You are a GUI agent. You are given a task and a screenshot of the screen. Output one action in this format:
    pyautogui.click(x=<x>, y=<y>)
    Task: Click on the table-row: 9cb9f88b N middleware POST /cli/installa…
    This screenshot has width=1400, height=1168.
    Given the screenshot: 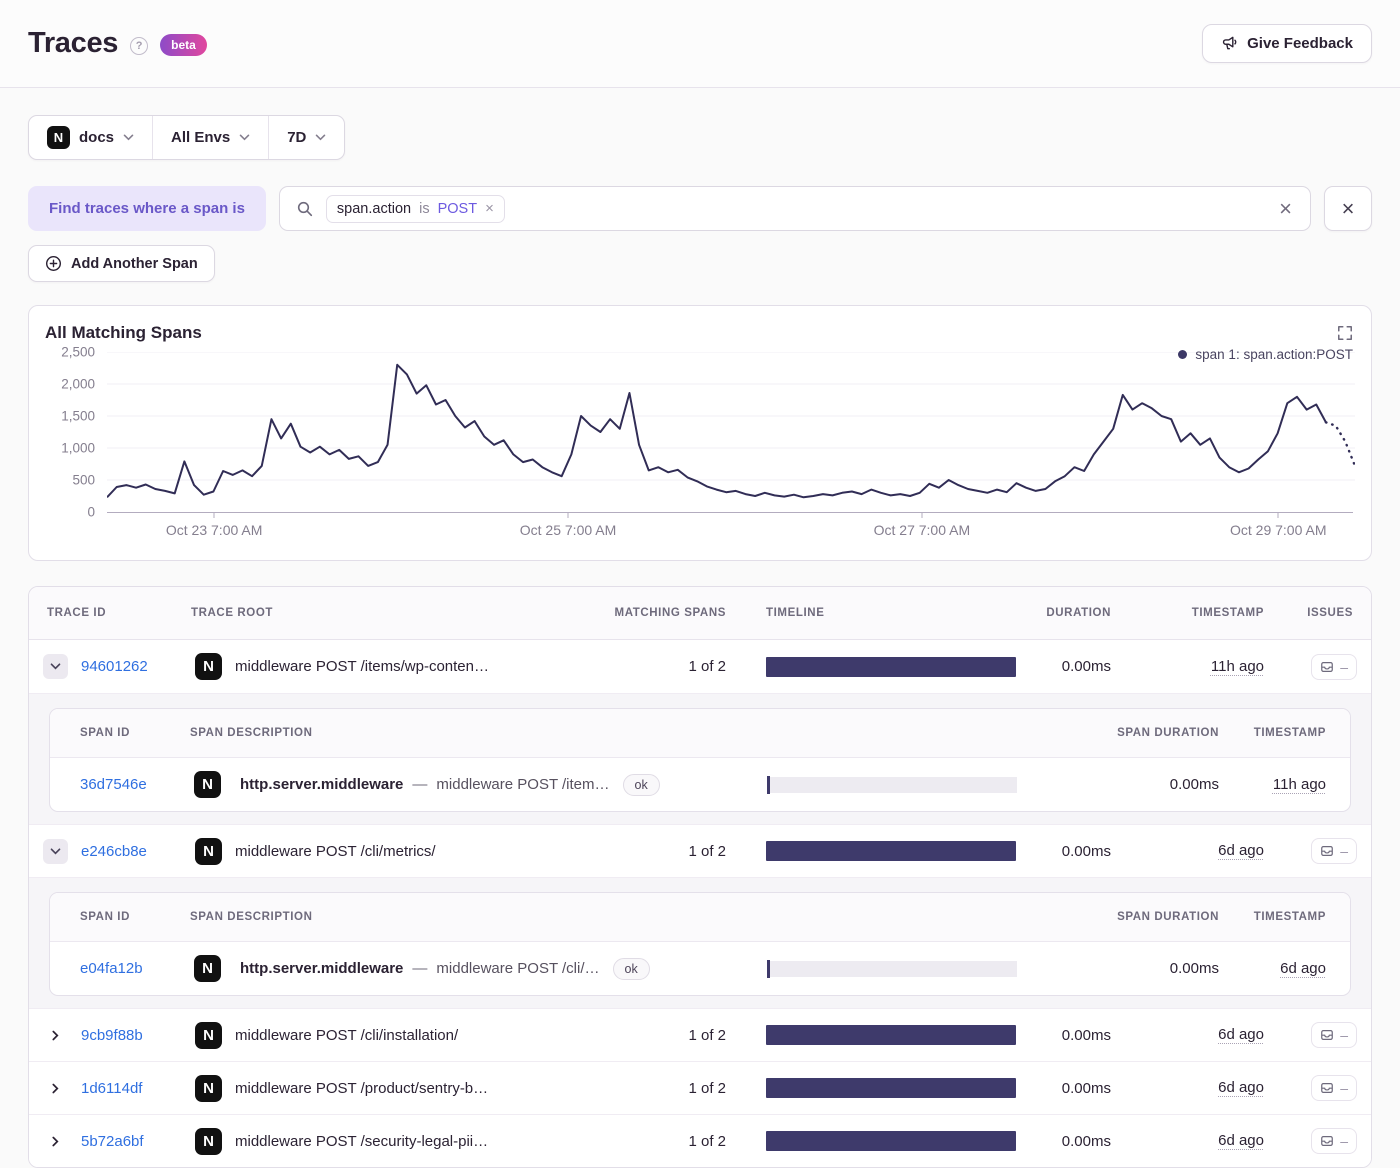 What is the action you would take?
    pyautogui.click(x=700, y=1034)
    